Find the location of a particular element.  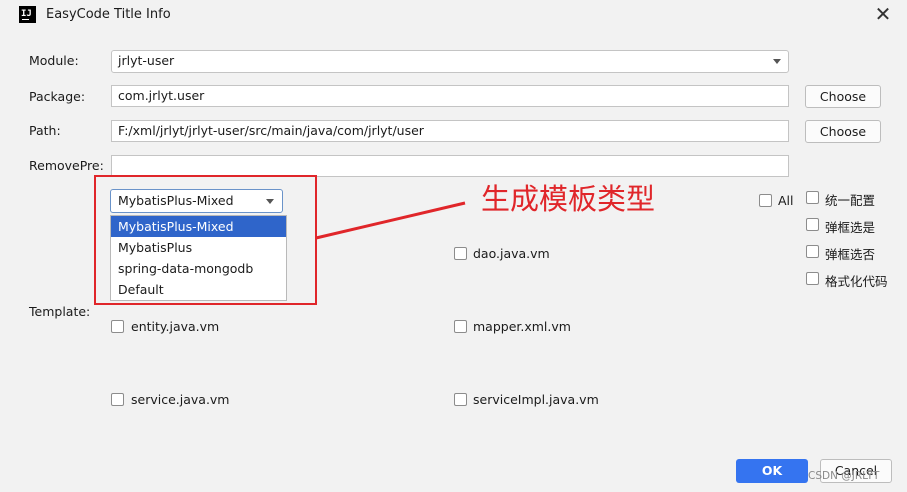

service-checkbox is located at coordinates (117, 399).